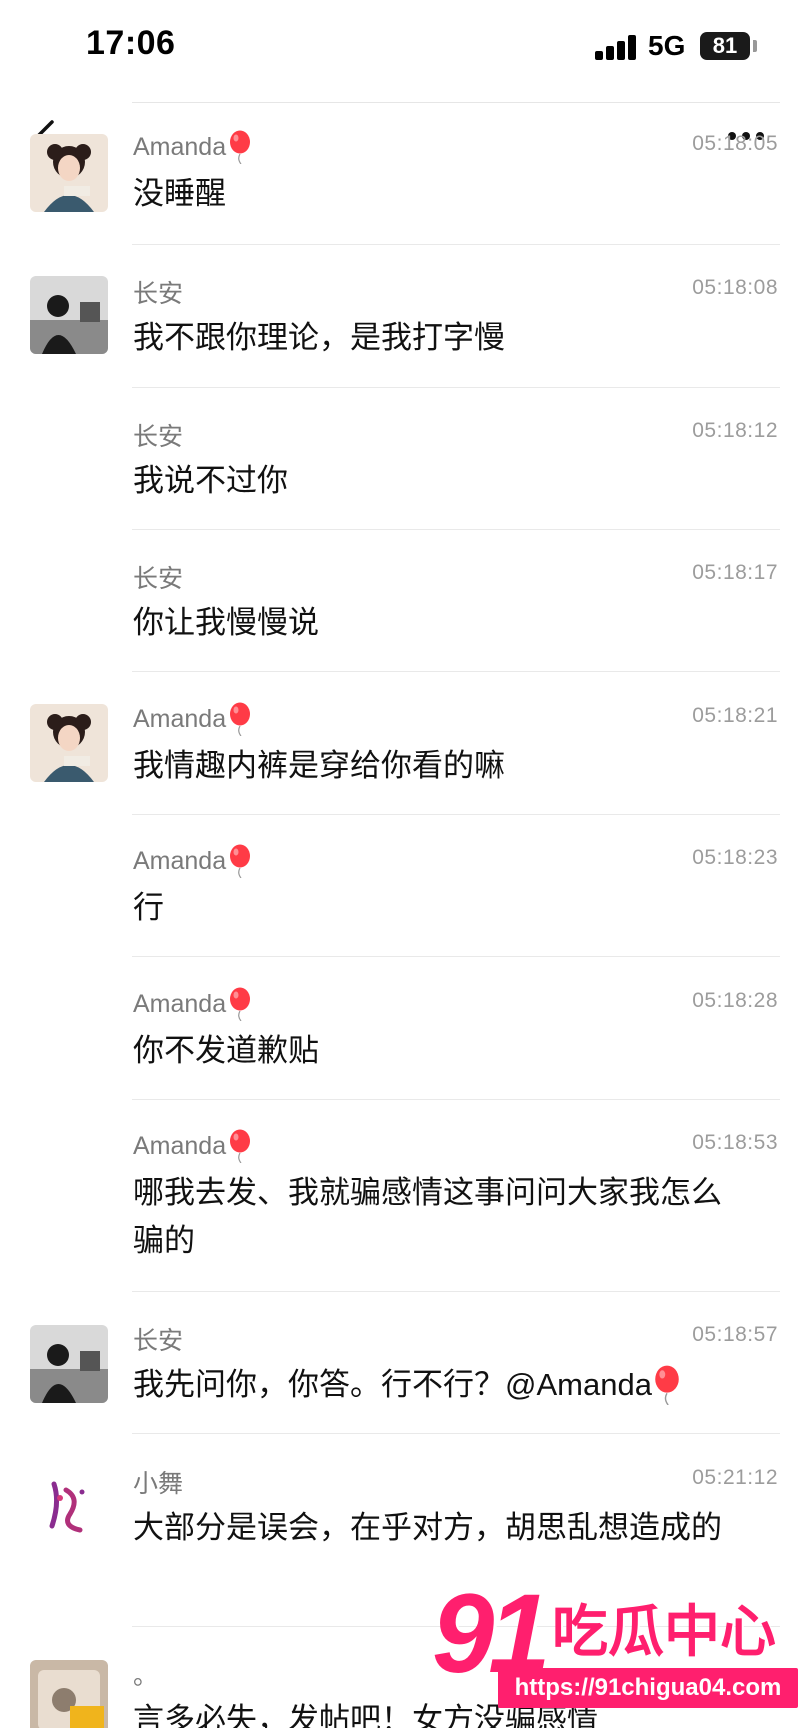 The height and width of the screenshot is (1728, 800). I want to click on battery-icon: 81, so click(725, 46).